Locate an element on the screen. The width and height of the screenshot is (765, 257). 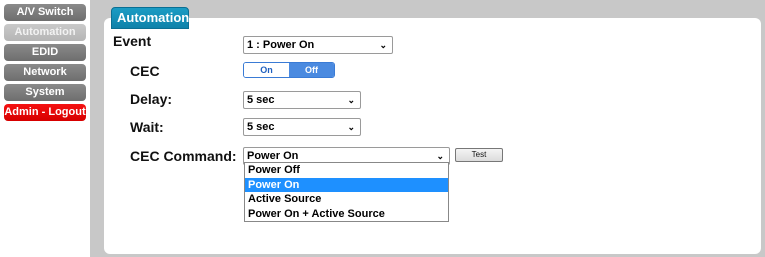
delay-select-value: 5 sec is located at coordinates (261, 100).